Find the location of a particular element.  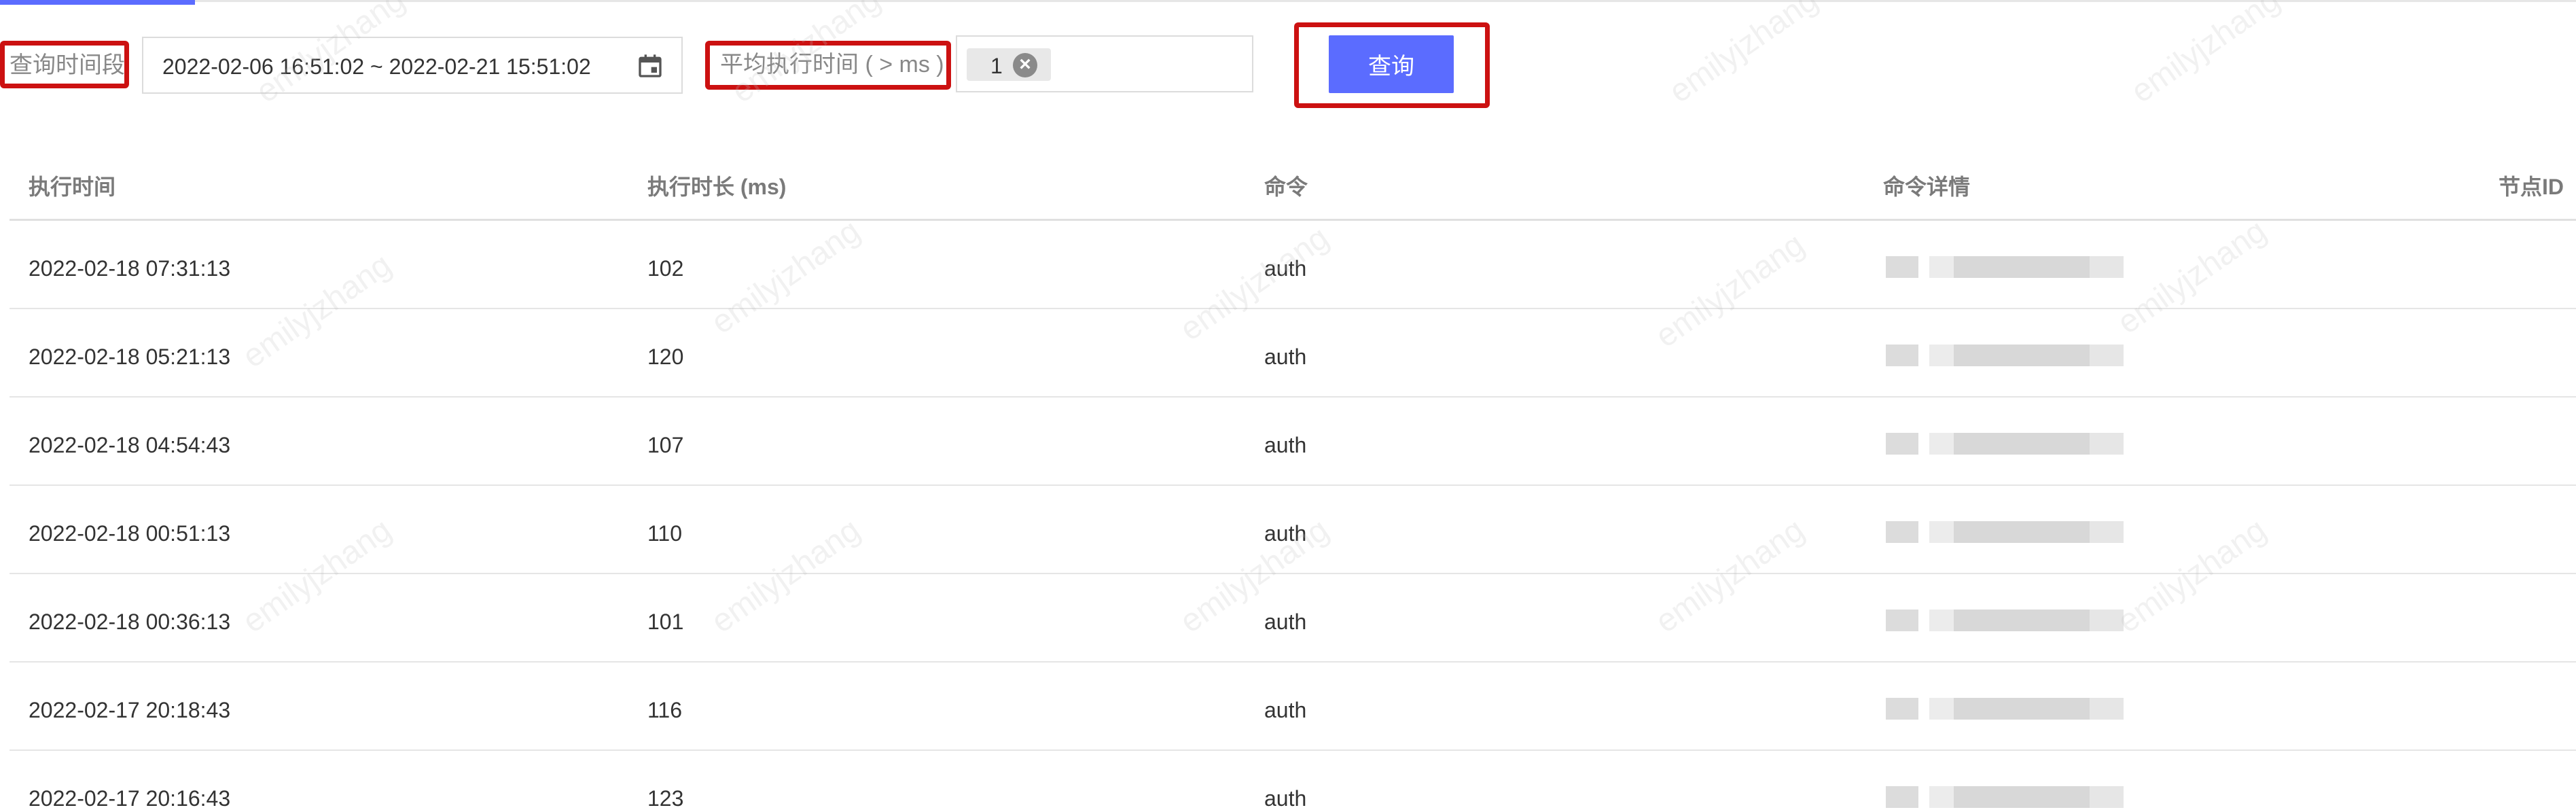

table-row: 2022-02-17 20:16:43 123 auth is located at coordinates (1293, 781).